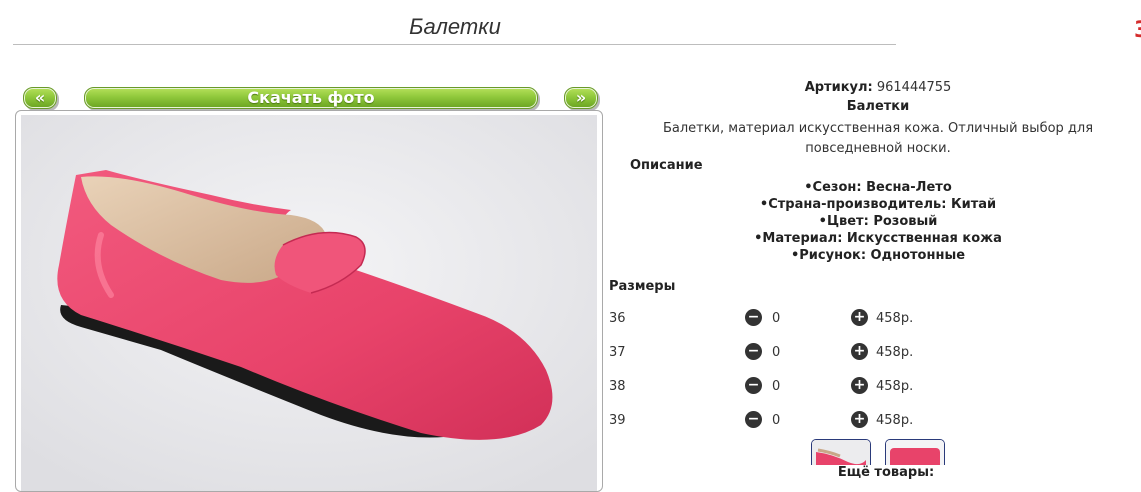 This screenshot has width=1141, height=492. I want to click on feature-item: Рисунок: Однотонные, so click(874, 255).